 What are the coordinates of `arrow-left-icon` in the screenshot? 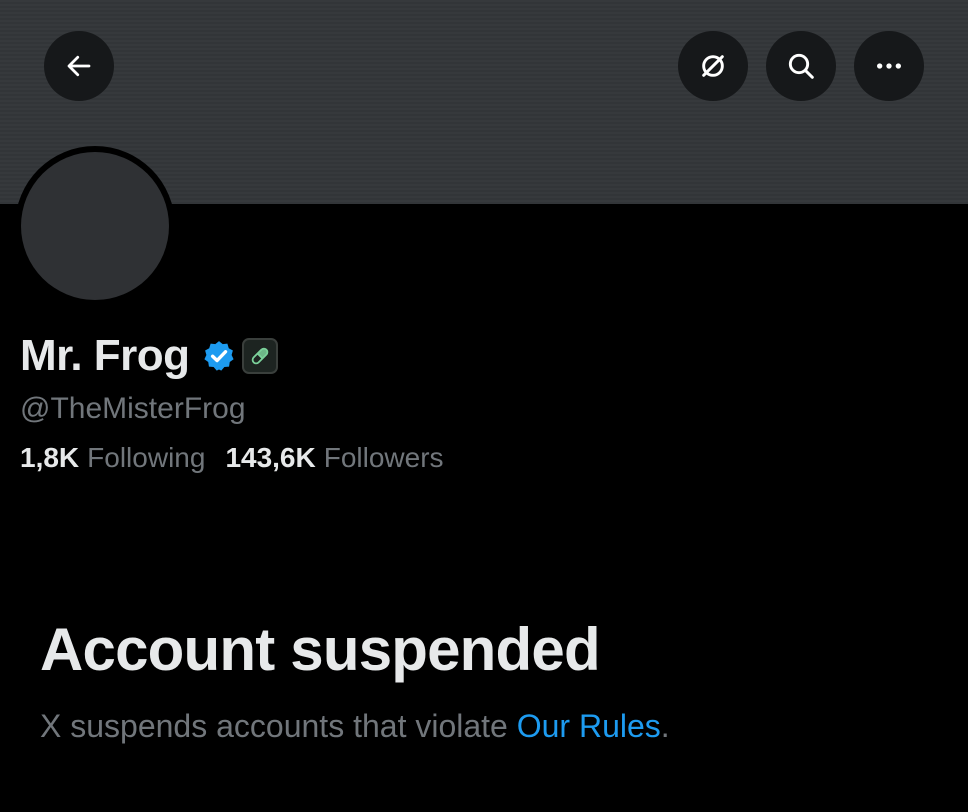 It's located at (79, 66).